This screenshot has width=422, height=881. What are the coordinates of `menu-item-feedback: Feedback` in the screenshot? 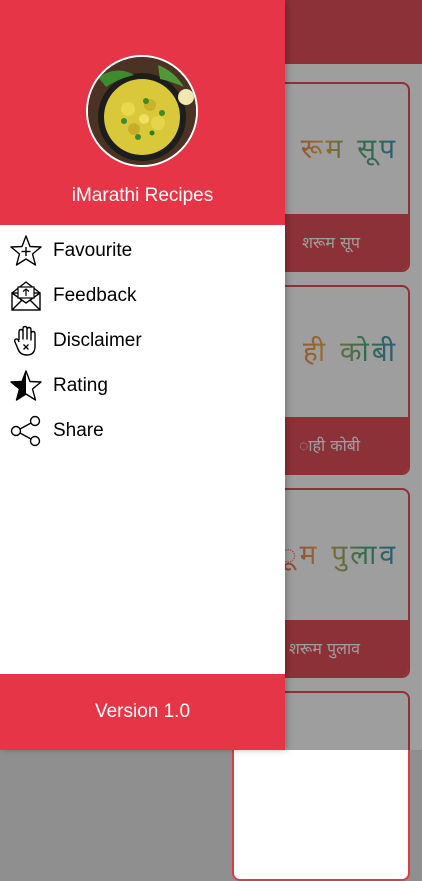 It's located at (142, 295).